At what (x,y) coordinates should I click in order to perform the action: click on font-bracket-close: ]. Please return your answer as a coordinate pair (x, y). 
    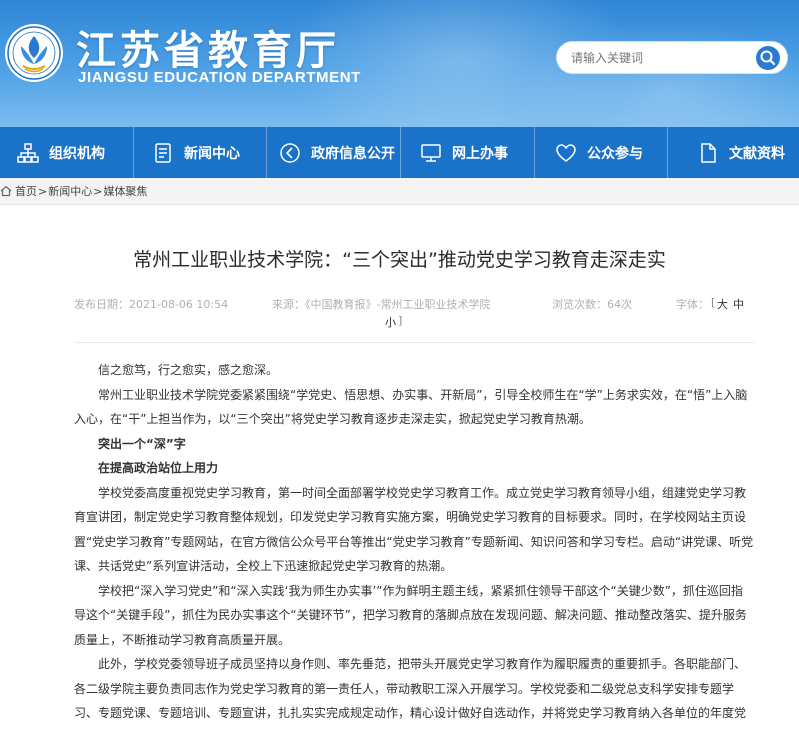
    Looking at the image, I should click on (400, 320).